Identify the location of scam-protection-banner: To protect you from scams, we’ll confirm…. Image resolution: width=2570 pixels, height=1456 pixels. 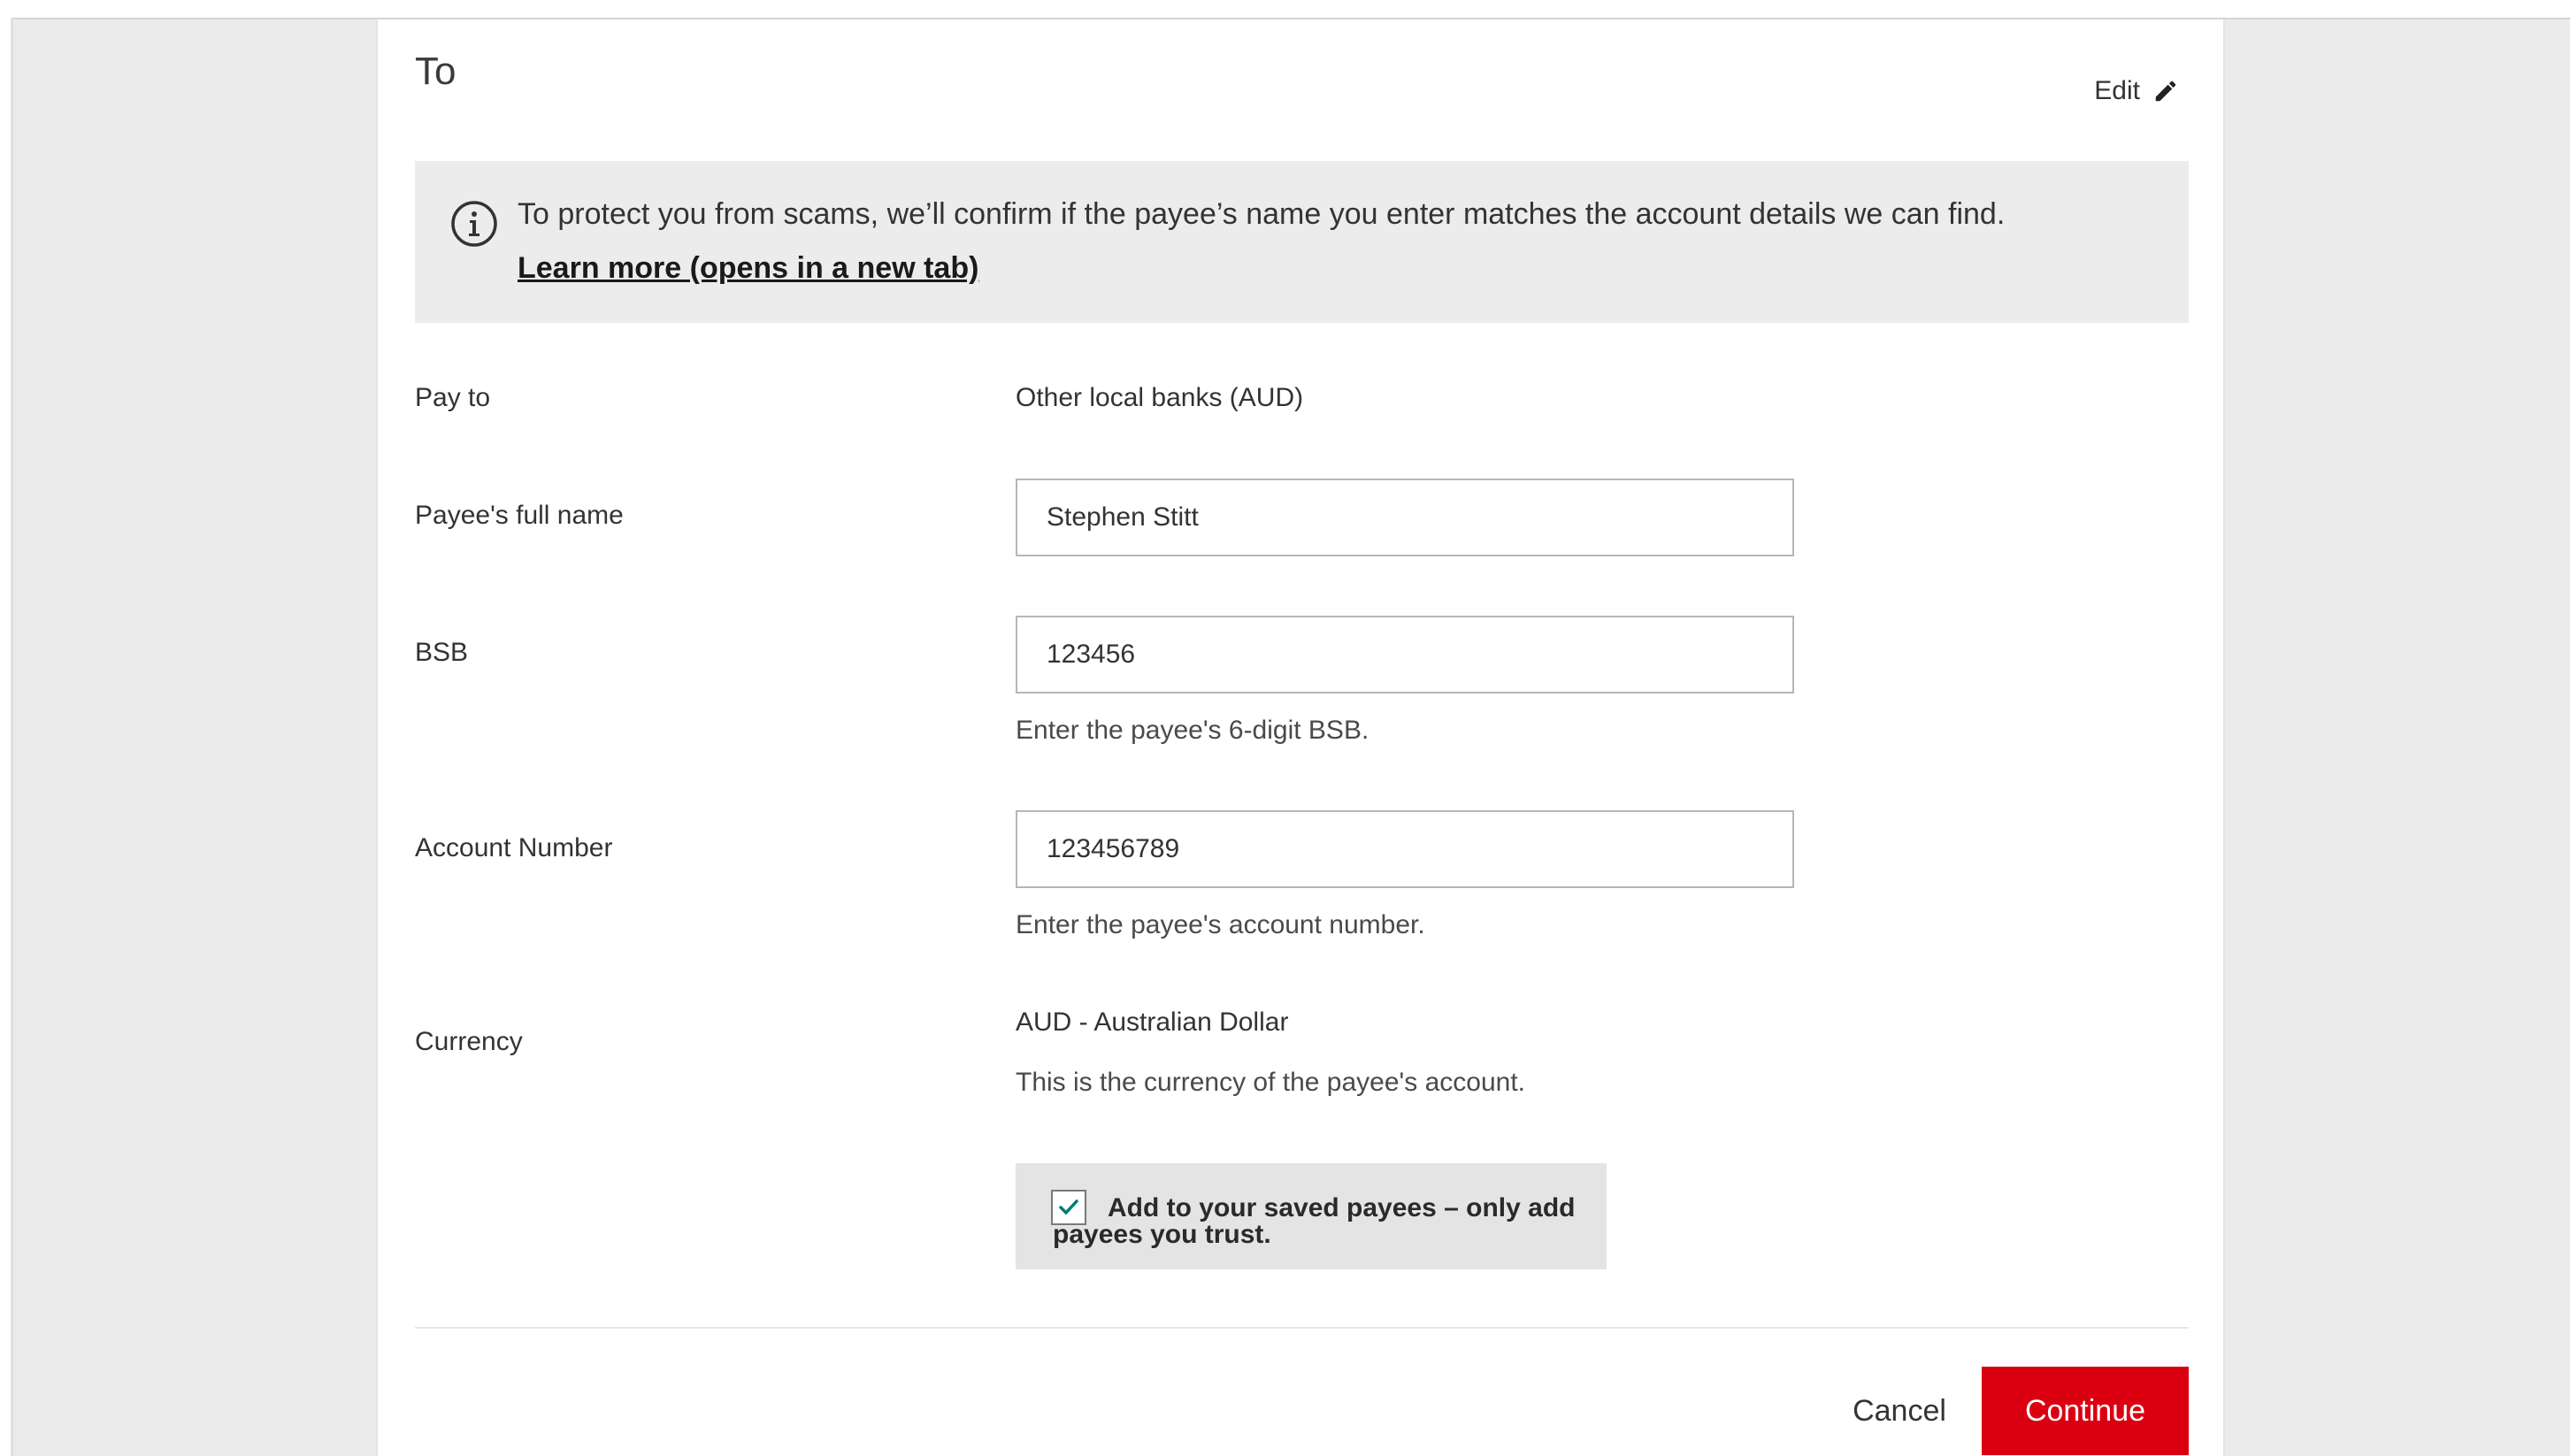
(1302, 242).